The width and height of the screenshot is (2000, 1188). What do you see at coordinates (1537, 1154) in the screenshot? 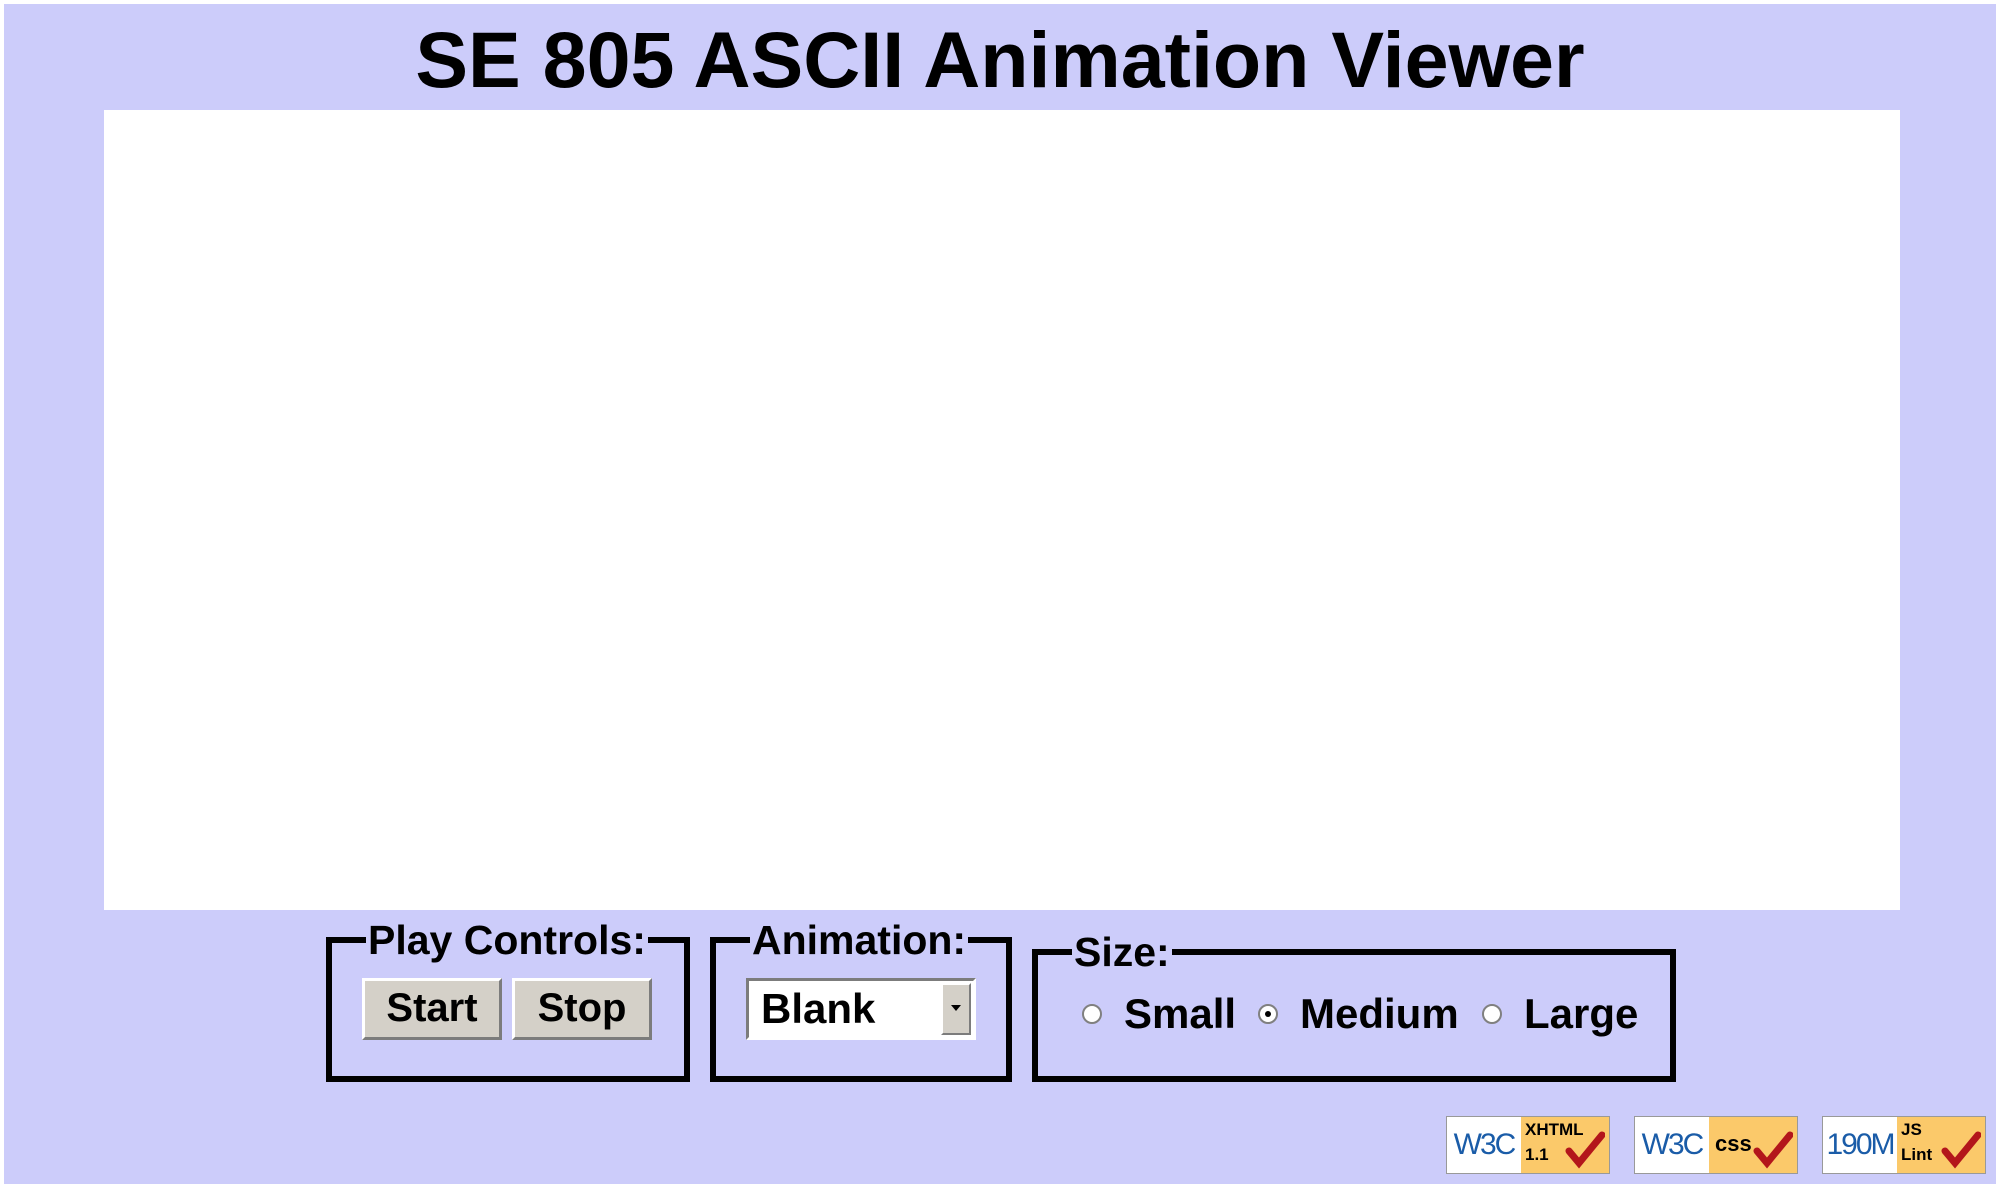
I see `badge-line2: 1.1` at bounding box center [1537, 1154].